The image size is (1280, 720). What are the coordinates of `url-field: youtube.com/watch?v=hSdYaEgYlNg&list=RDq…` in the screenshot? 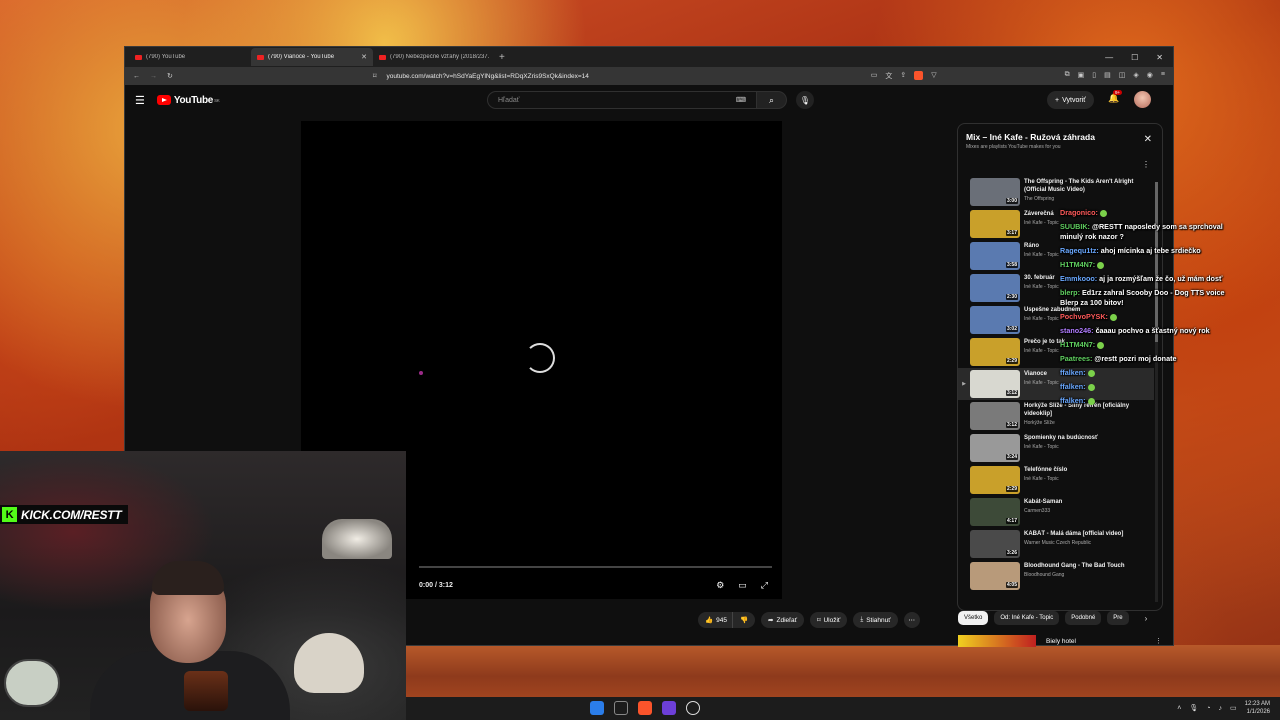 It's located at (623, 76).